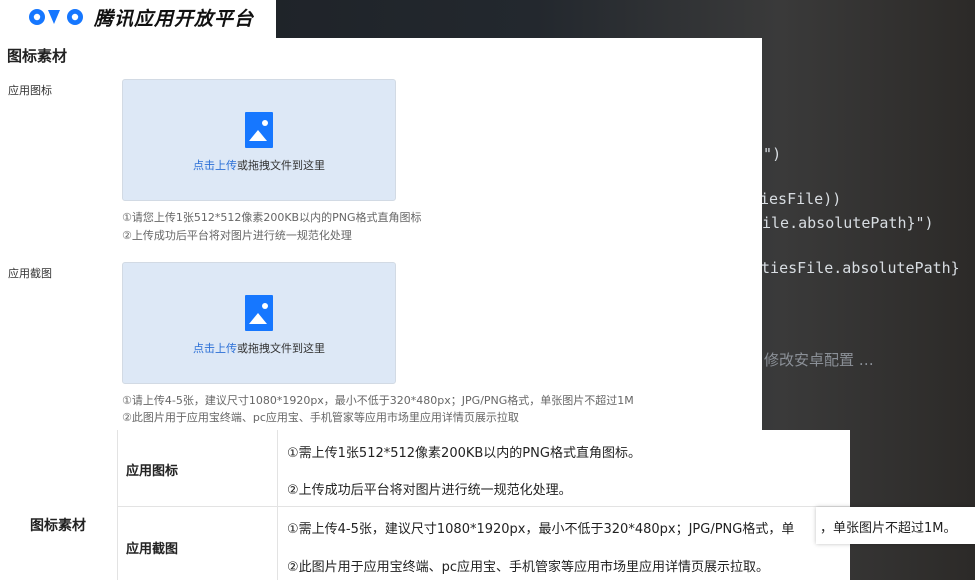  Describe the element at coordinates (30, 90) in the screenshot. I see `app-icon-label: 应用图标` at that location.